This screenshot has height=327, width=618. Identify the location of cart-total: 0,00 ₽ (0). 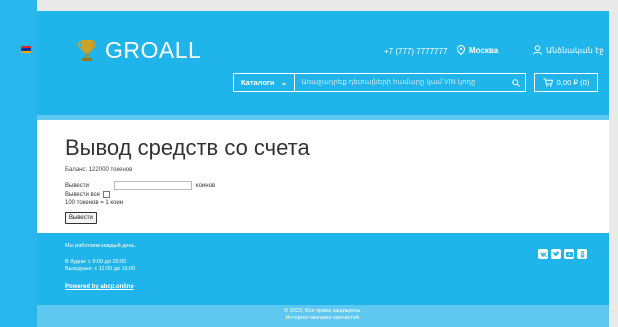
(573, 82).